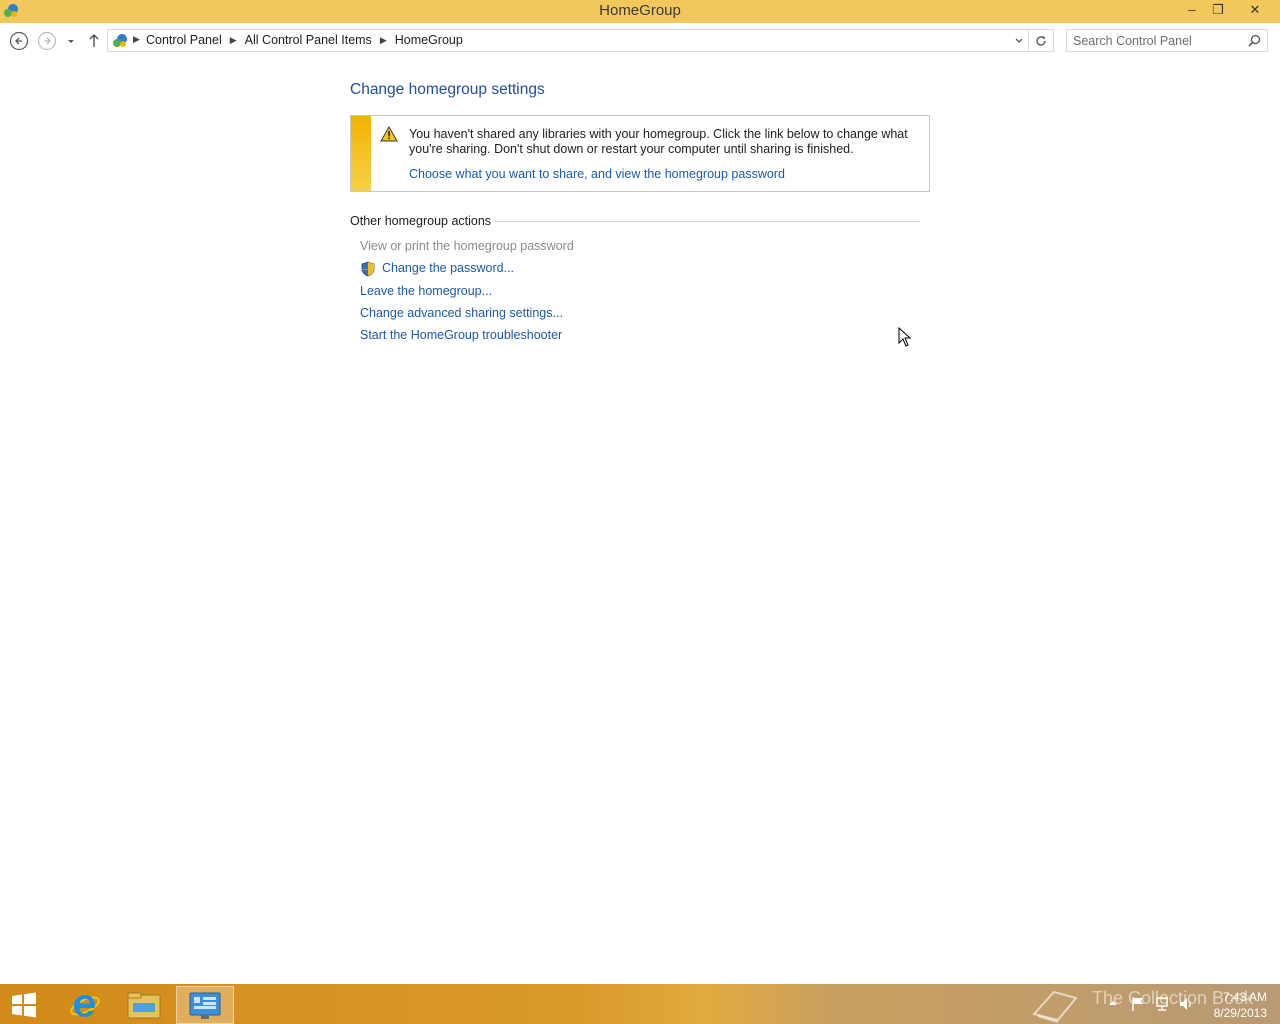 This screenshot has width=1280, height=1024. What do you see at coordinates (120, 40) in the screenshot?
I see `control-panel-location-icon` at bounding box center [120, 40].